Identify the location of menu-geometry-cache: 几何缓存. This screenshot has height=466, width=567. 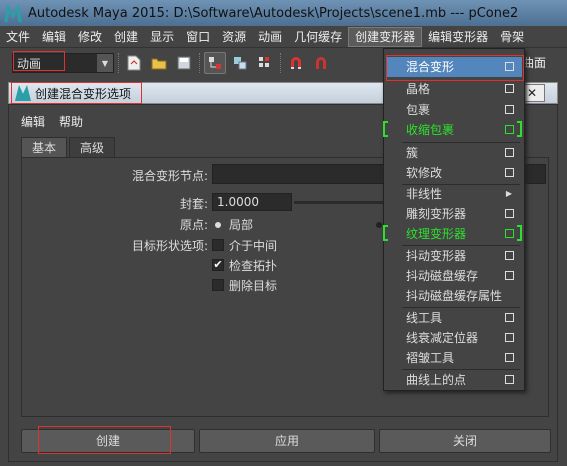
(318, 37).